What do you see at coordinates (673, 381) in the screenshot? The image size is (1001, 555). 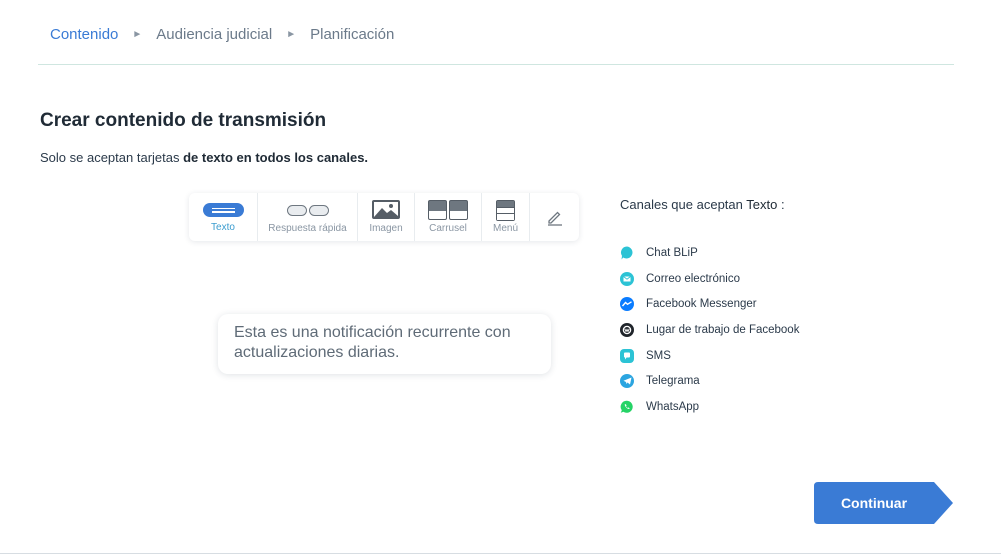 I see `channel-label: Telegrama` at bounding box center [673, 381].